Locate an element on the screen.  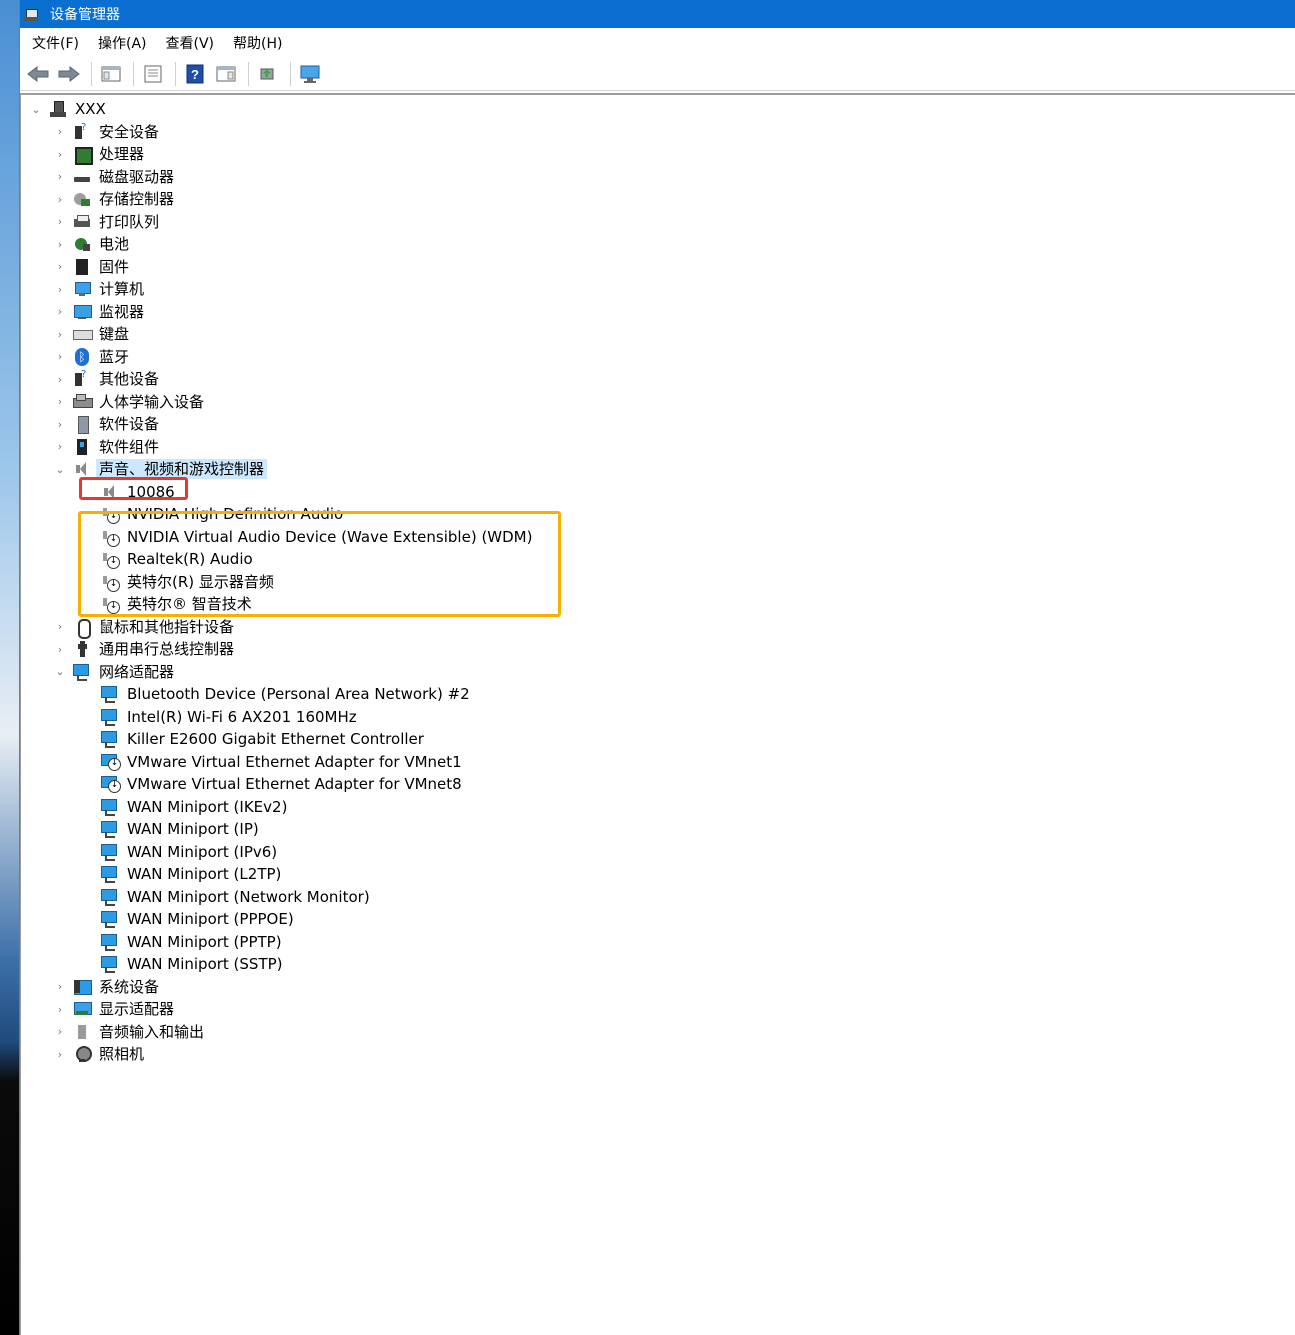
tree-device: WAN Miniport (PPTP) is located at coordinates (193, 942).